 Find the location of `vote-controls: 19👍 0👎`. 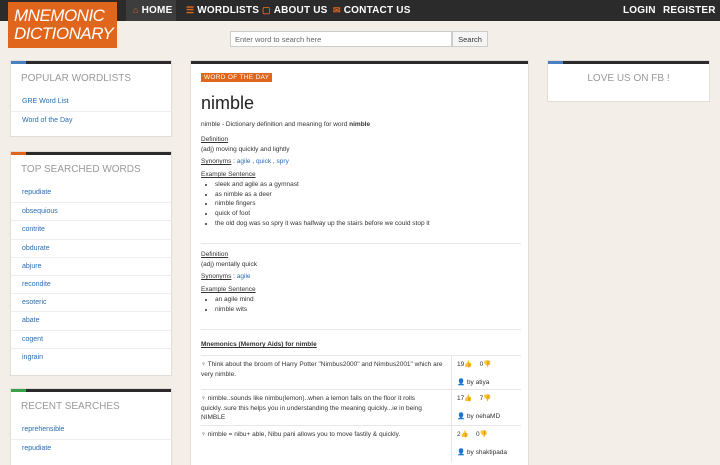

vote-controls: 19👍 0👎 is located at coordinates (474, 364).